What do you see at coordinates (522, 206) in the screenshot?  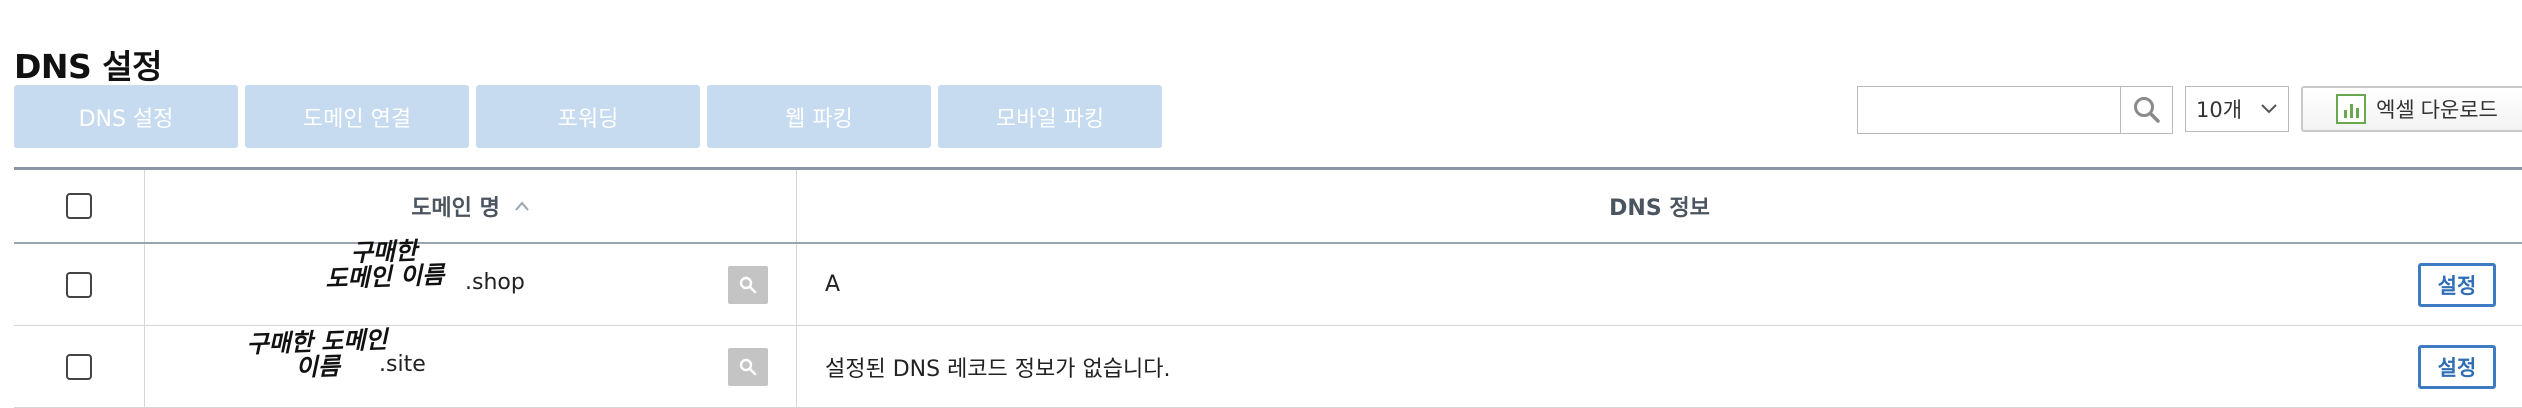 I see `chevron-up-icon` at bounding box center [522, 206].